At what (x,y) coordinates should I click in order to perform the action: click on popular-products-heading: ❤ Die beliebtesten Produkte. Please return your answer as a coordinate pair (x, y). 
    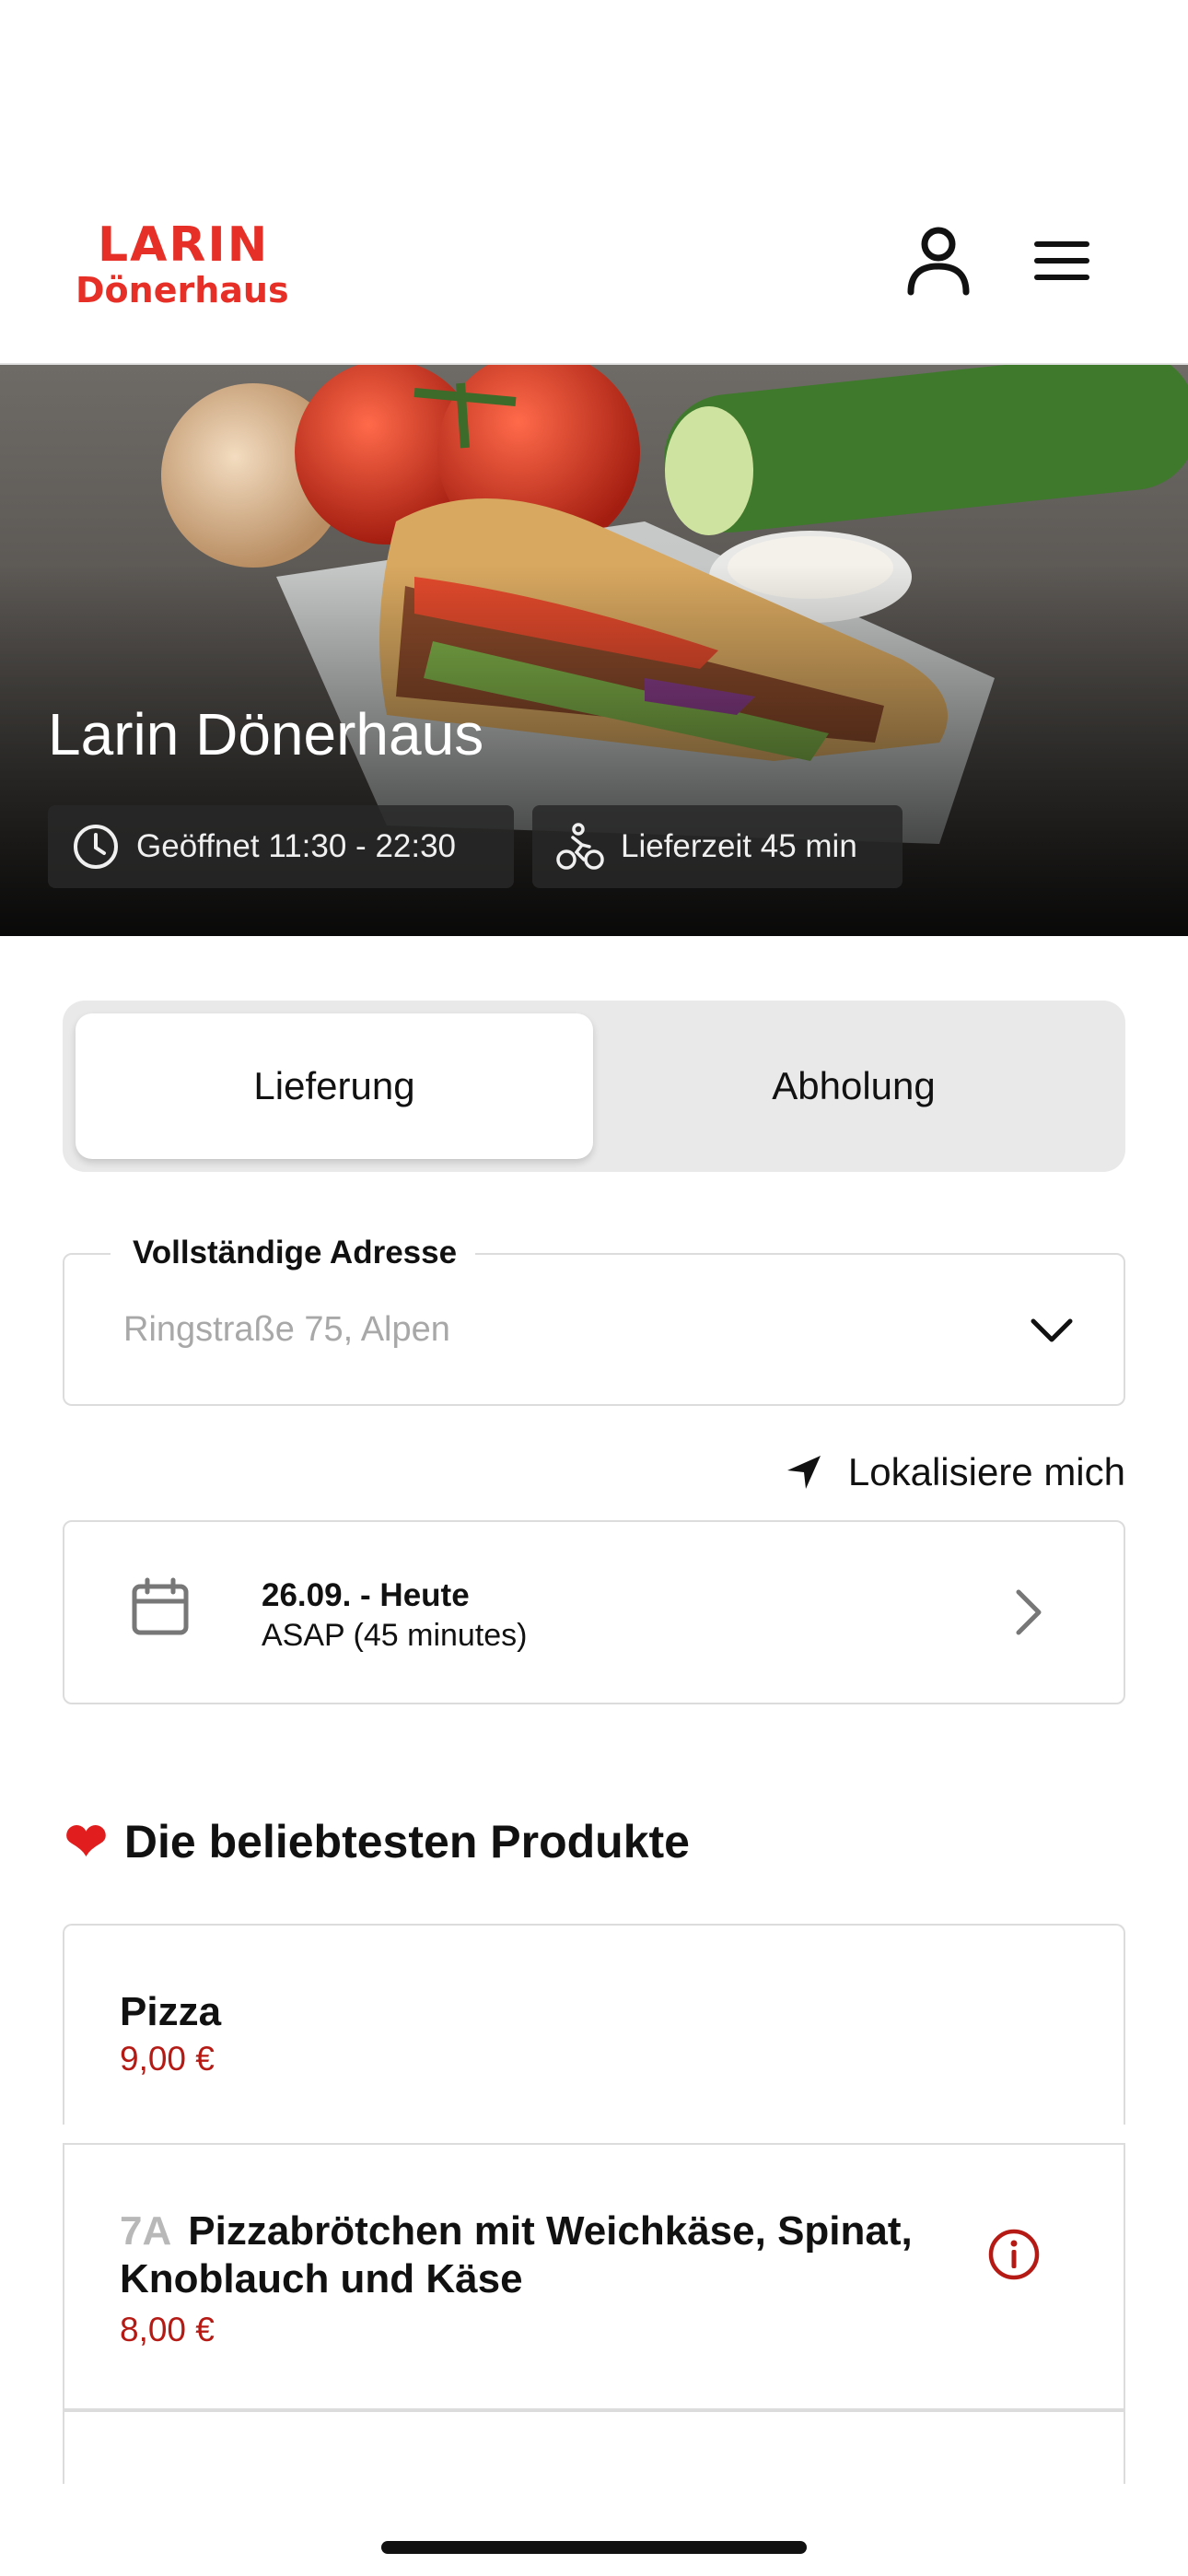
    Looking at the image, I should click on (377, 1841).